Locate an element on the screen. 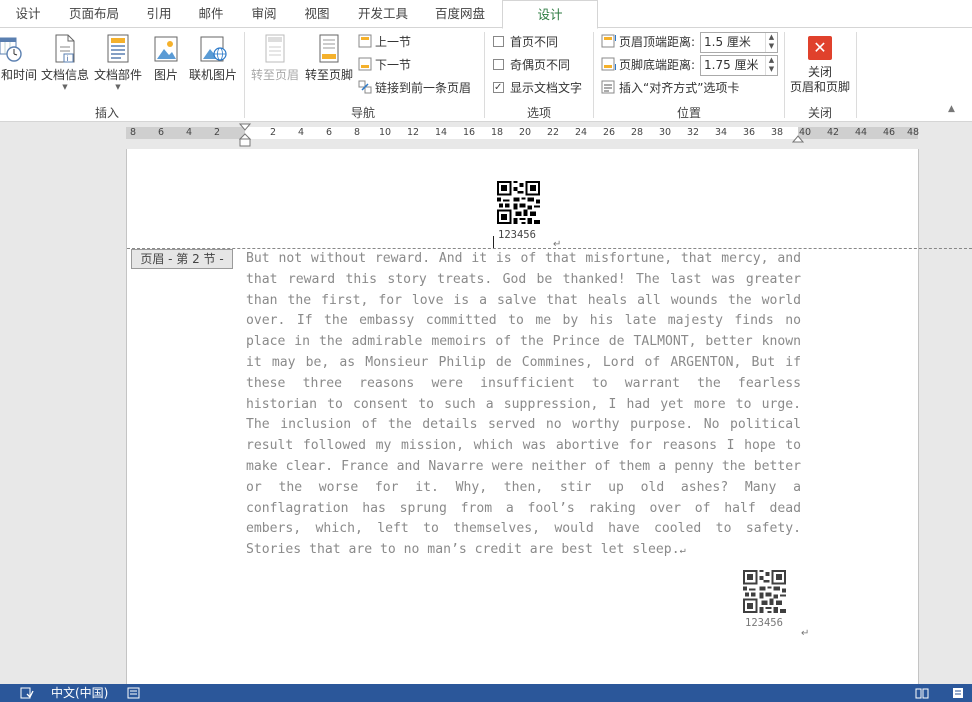  tab-header-footer-design: 设计 is located at coordinates (550, 14).